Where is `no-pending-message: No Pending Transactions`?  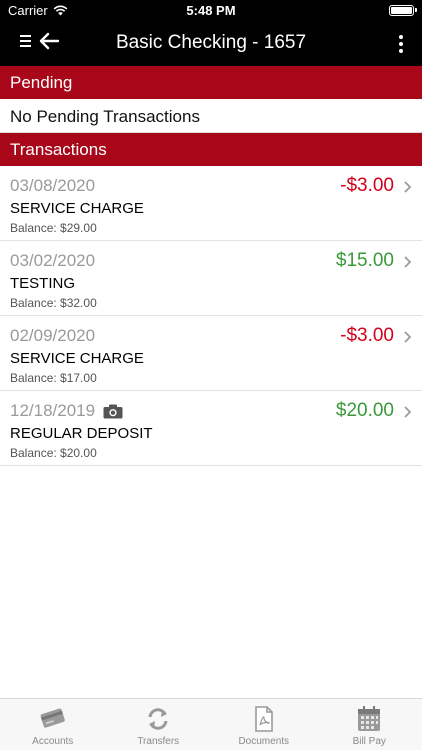 no-pending-message: No Pending Transactions is located at coordinates (211, 116).